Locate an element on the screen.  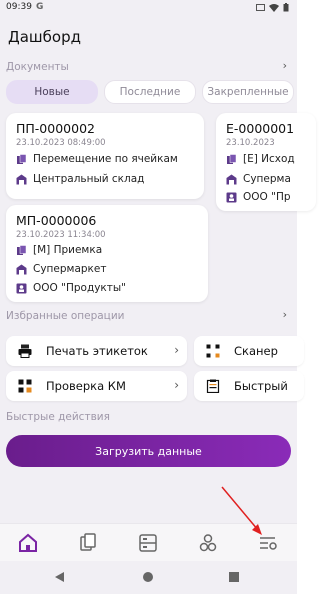
back-icon is located at coordinates (60, 577).